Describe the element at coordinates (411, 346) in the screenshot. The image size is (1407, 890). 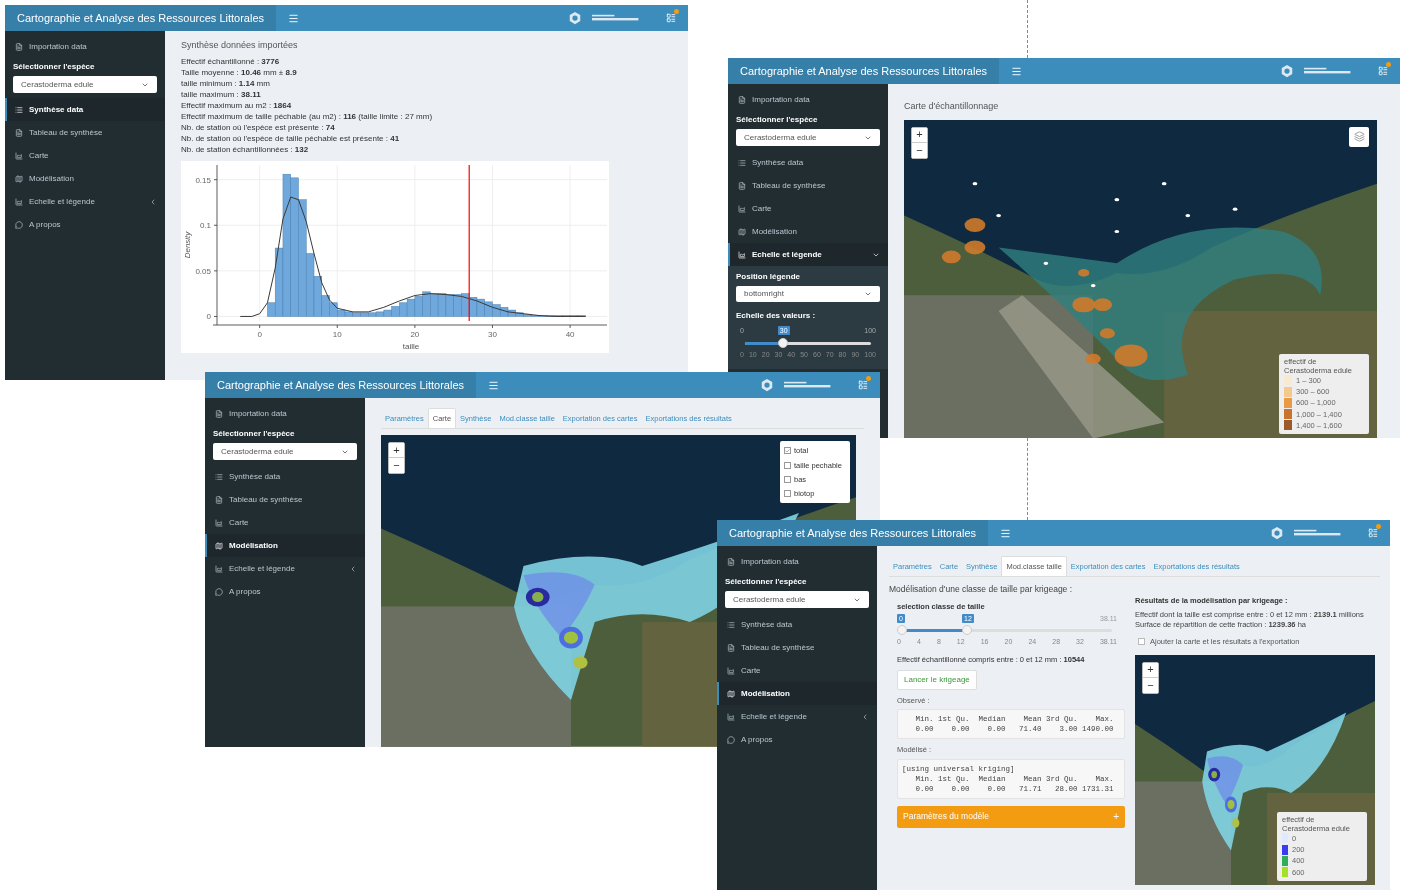
I see `axis-title: taille` at that location.